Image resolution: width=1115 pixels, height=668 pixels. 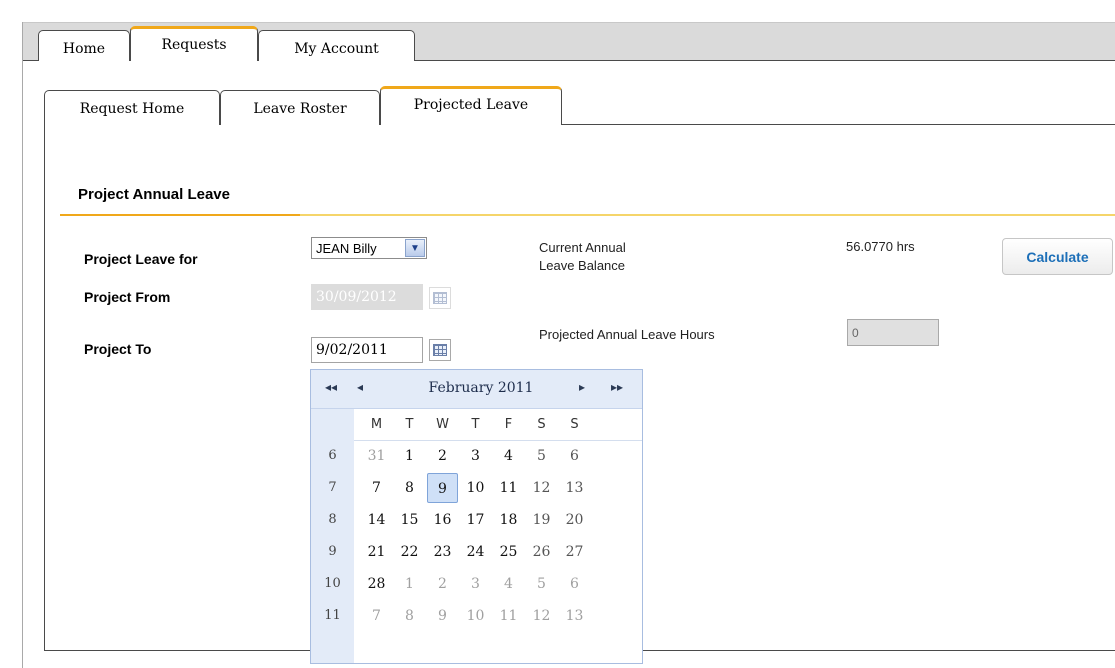 I want to click on date-picker-header: ◂◂ ◂ February 2011 ▸ ▸▸, so click(x=476, y=389).